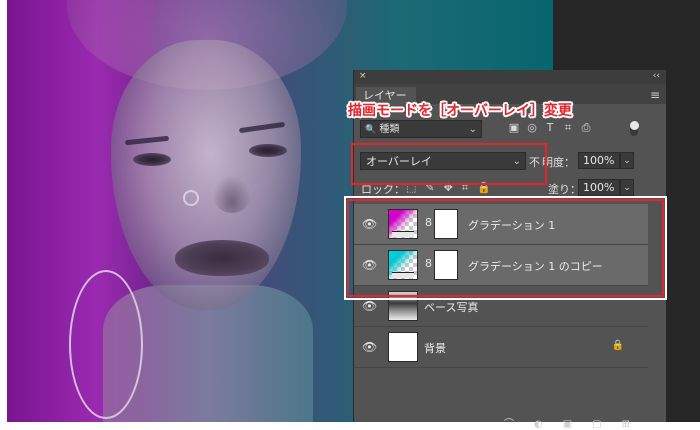 Image resolution: width=700 pixels, height=430 pixels. I want to click on panel-menu-icon: ≡, so click(655, 95).